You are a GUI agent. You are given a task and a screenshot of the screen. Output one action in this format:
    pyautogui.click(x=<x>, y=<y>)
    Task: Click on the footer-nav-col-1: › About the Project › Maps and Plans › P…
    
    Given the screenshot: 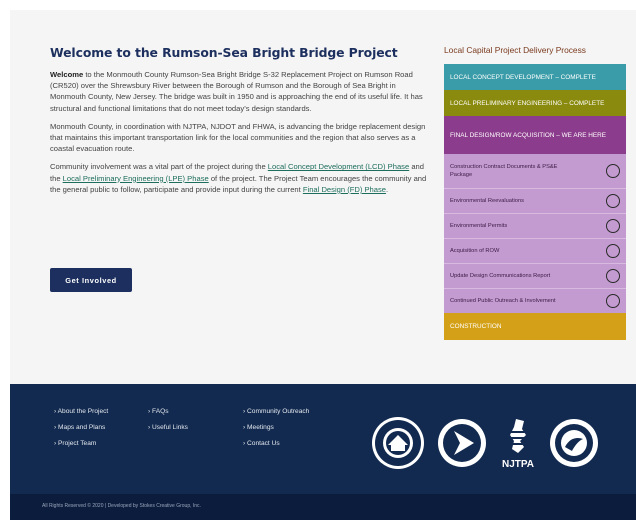 What is the action you would take?
    pyautogui.click(x=81, y=432)
    